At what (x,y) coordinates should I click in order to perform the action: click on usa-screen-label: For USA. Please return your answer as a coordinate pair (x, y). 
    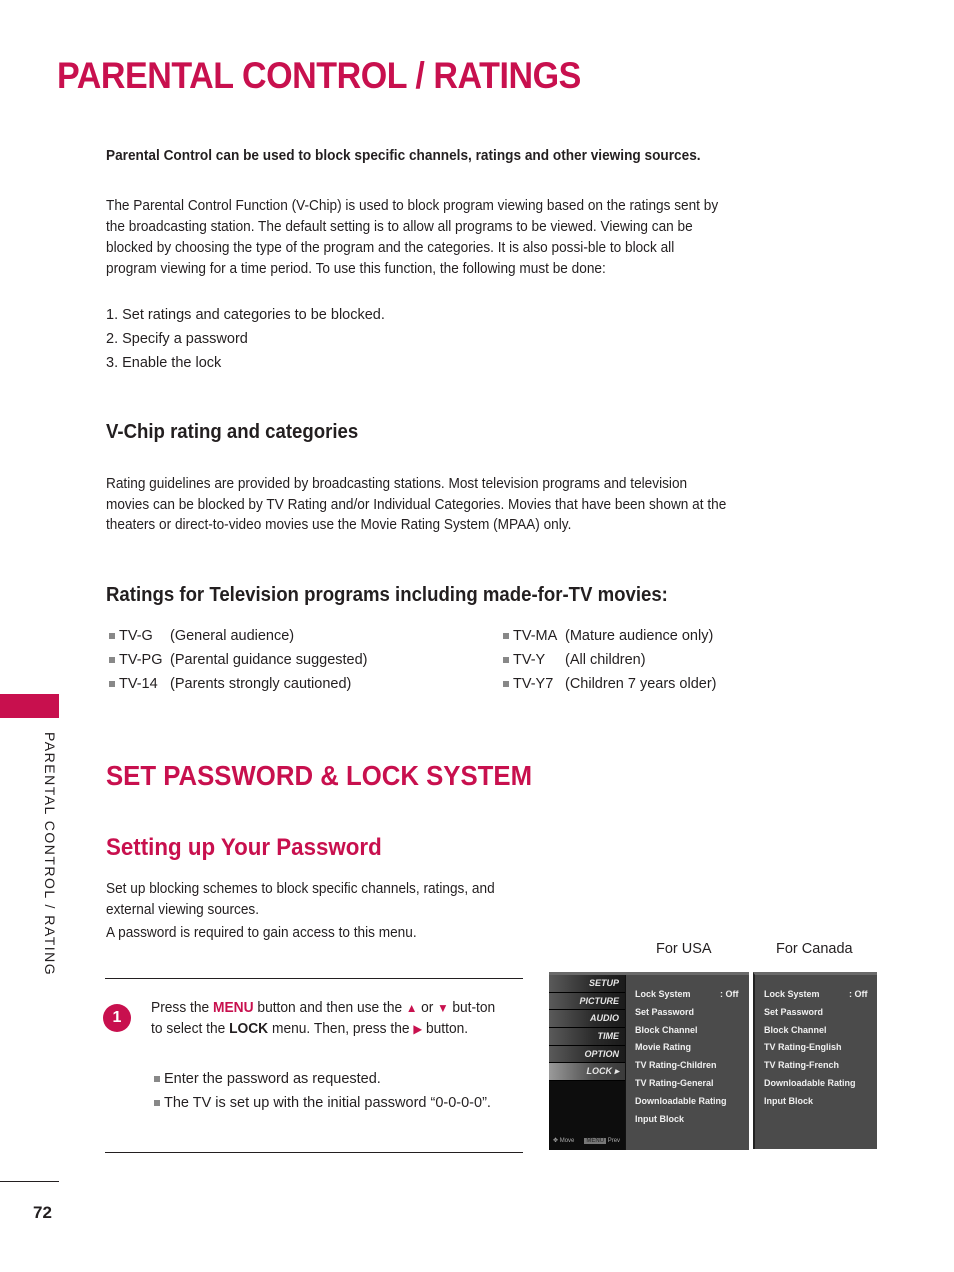
    Looking at the image, I should click on (684, 949).